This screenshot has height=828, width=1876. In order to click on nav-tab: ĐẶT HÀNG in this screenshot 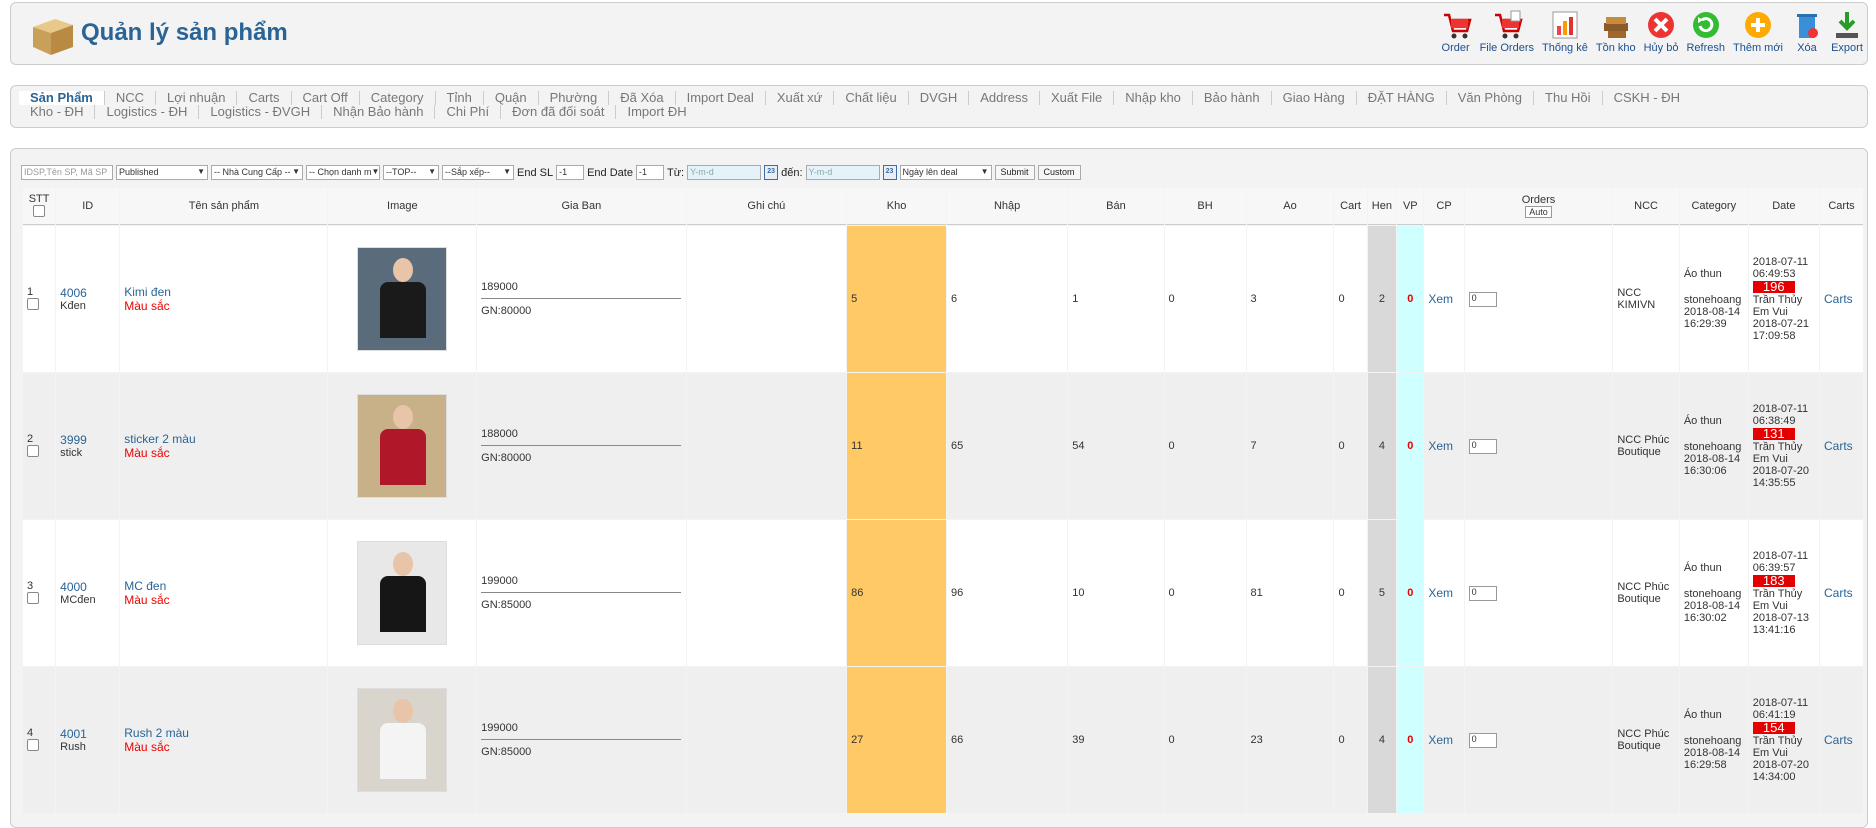, I will do `click(1402, 98)`.